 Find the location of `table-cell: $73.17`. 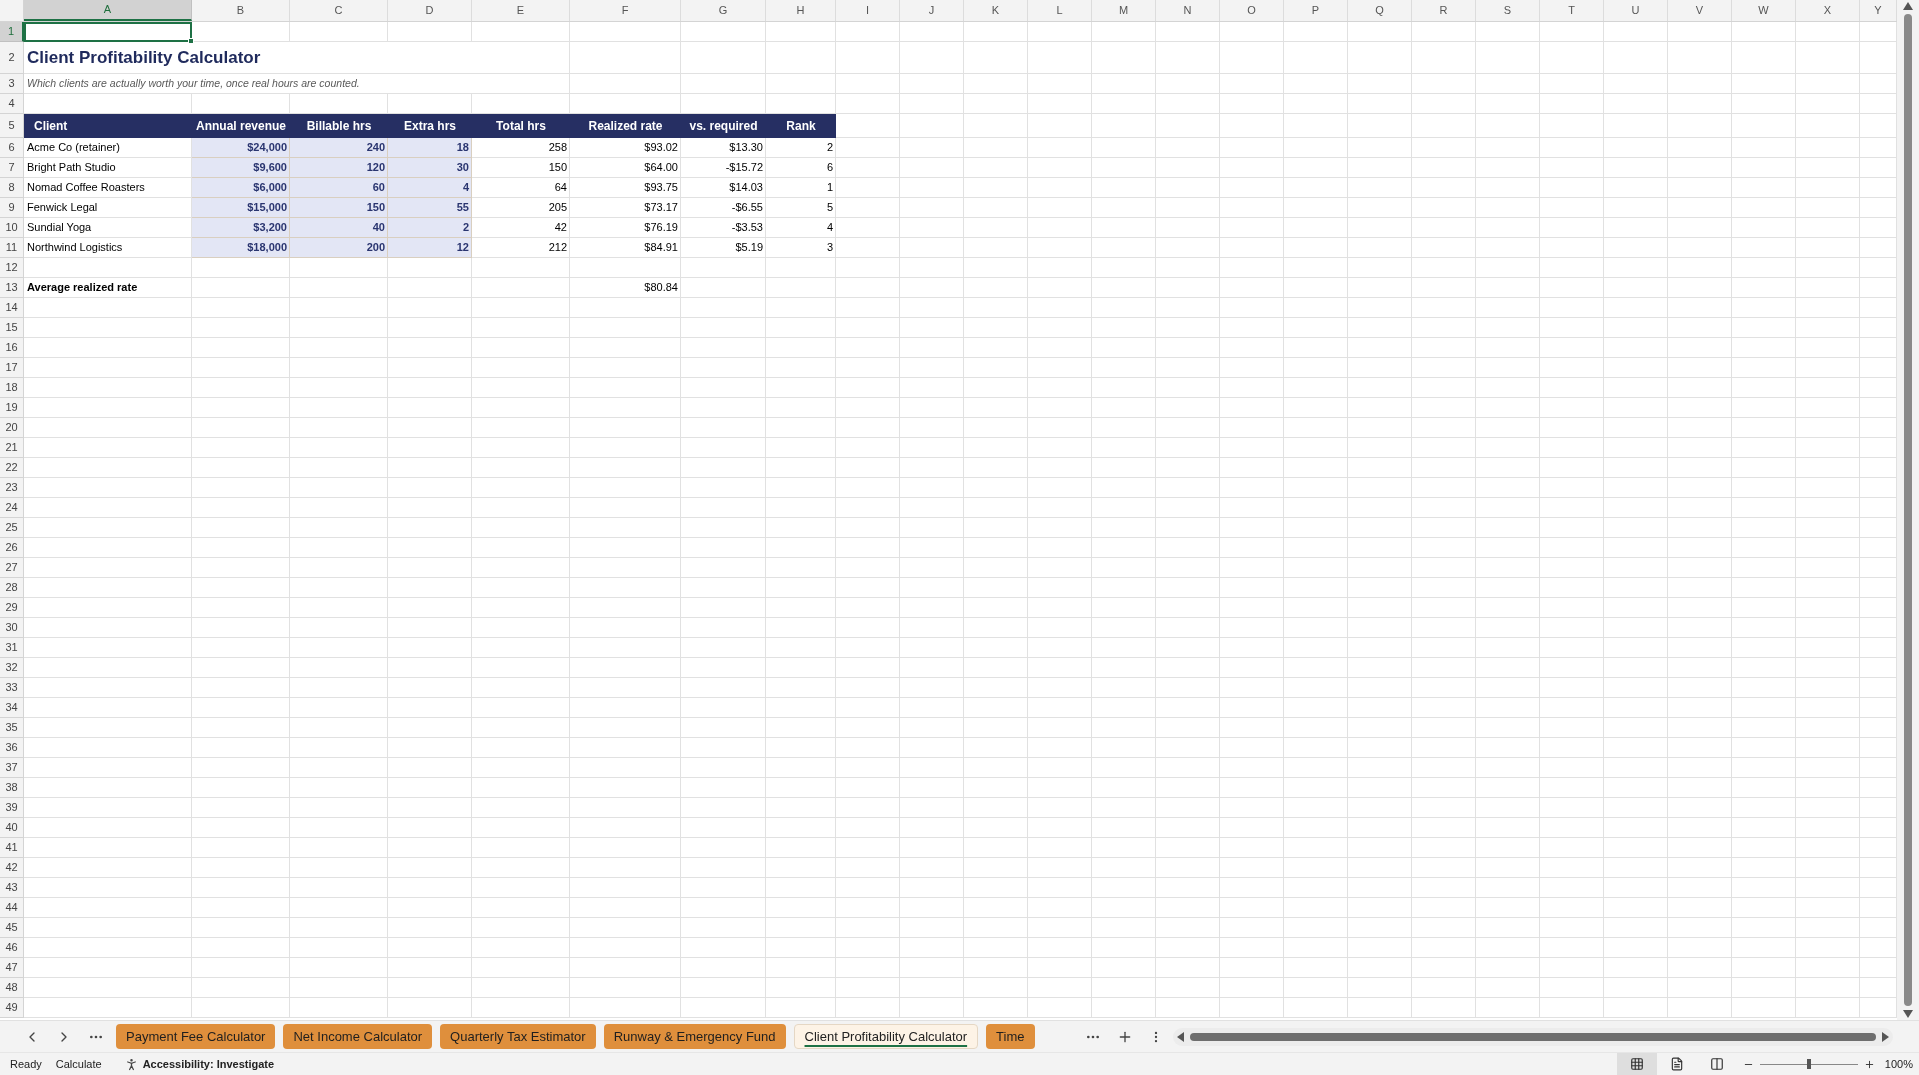

table-cell: $73.17 is located at coordinates (625, 208).